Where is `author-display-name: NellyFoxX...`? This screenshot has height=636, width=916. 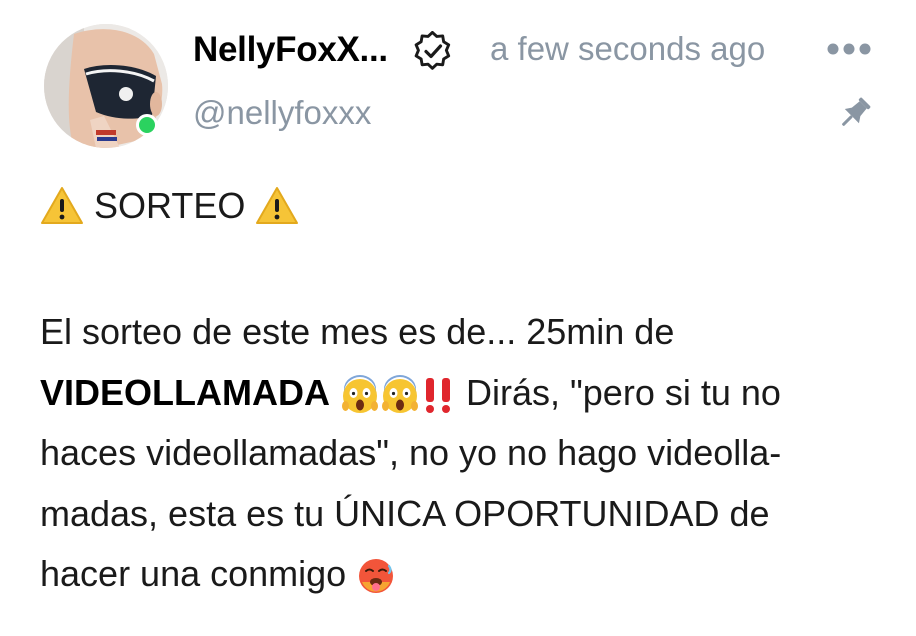 author-display-name: NellyFoxX... is located at coordinates (290, 50).